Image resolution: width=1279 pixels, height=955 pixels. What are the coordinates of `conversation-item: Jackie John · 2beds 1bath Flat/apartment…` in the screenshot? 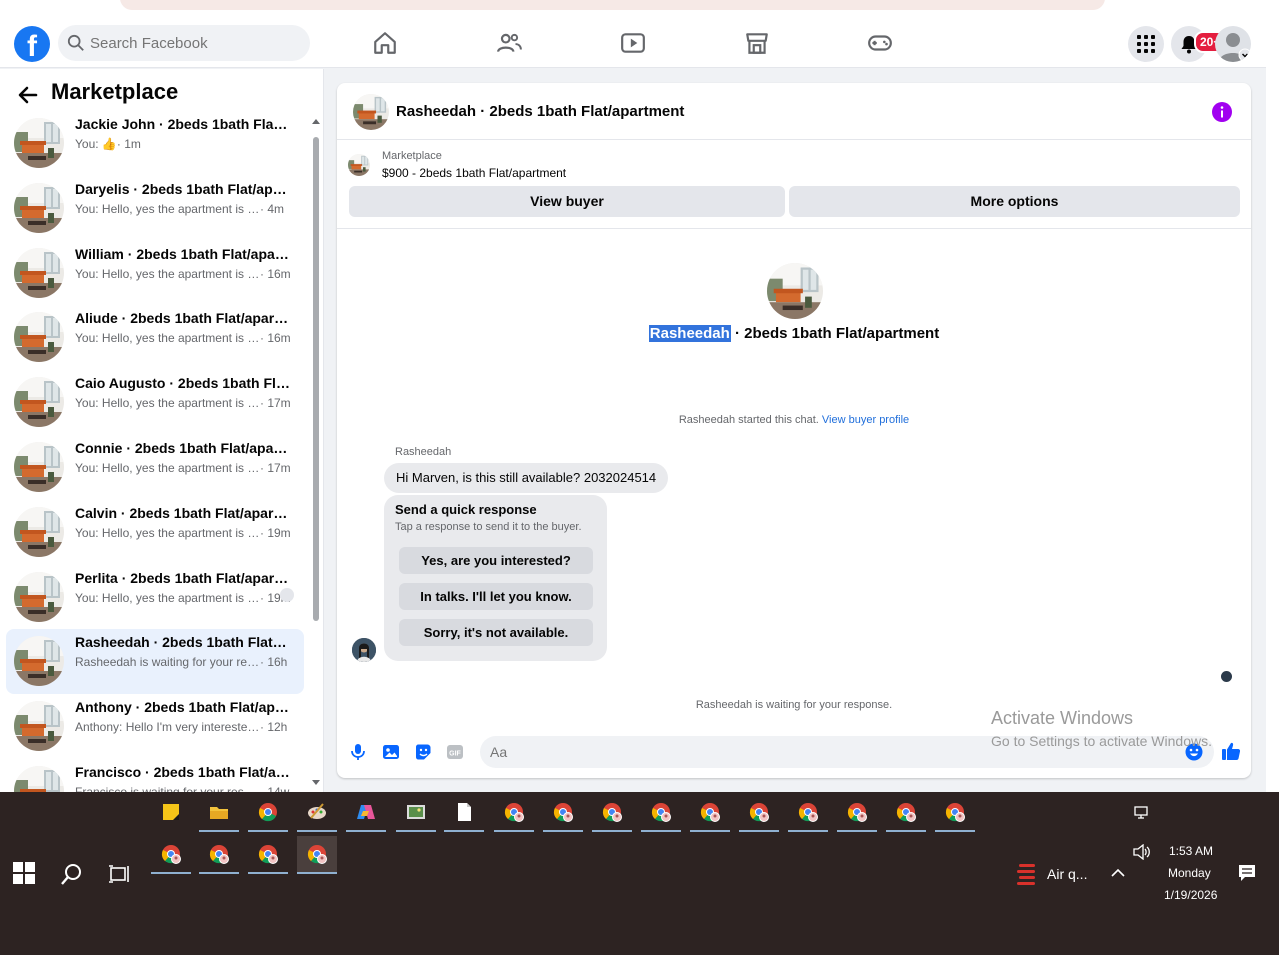 It's located at (155, 143).